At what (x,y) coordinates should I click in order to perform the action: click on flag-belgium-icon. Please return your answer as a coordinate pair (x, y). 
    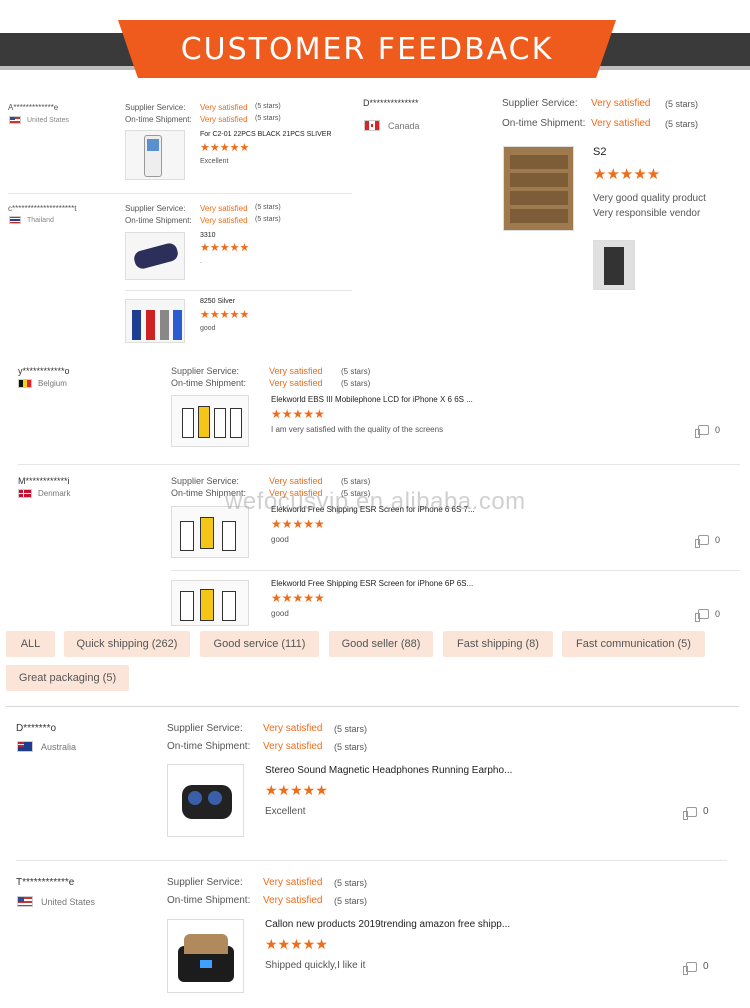
    Looking at the image, I should click on (25, 383).